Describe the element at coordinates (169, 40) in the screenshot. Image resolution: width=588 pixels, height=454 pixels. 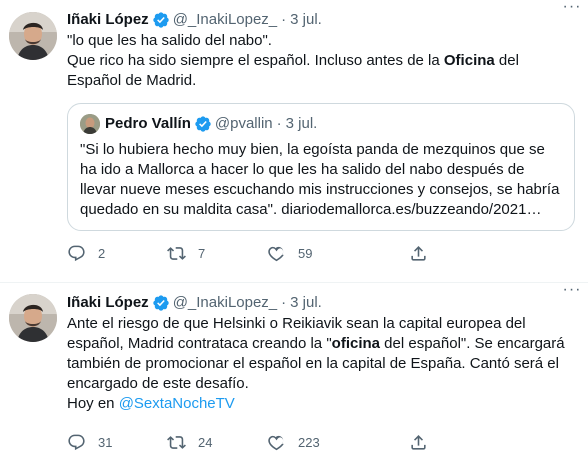
I see `tweet-text-line: "lo que les ha salido del nabo".` at that location.